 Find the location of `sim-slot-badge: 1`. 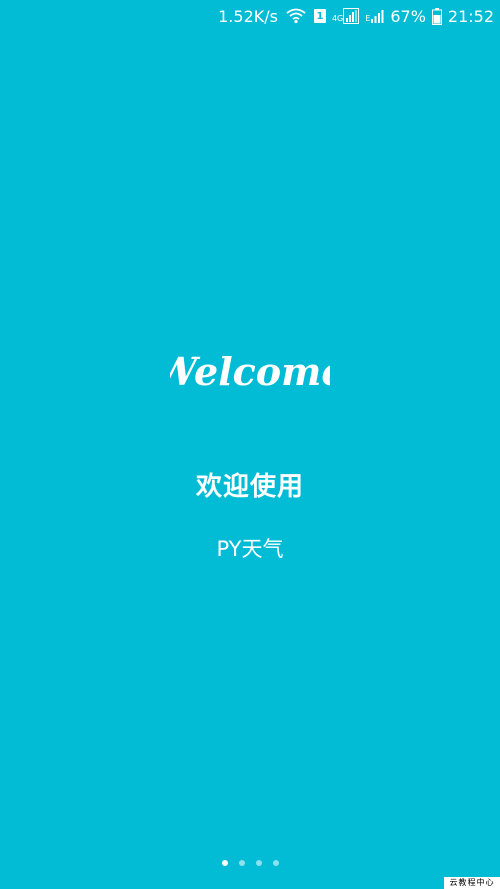

sim-slot-badge: 1 is located at coordinates (319, 16).